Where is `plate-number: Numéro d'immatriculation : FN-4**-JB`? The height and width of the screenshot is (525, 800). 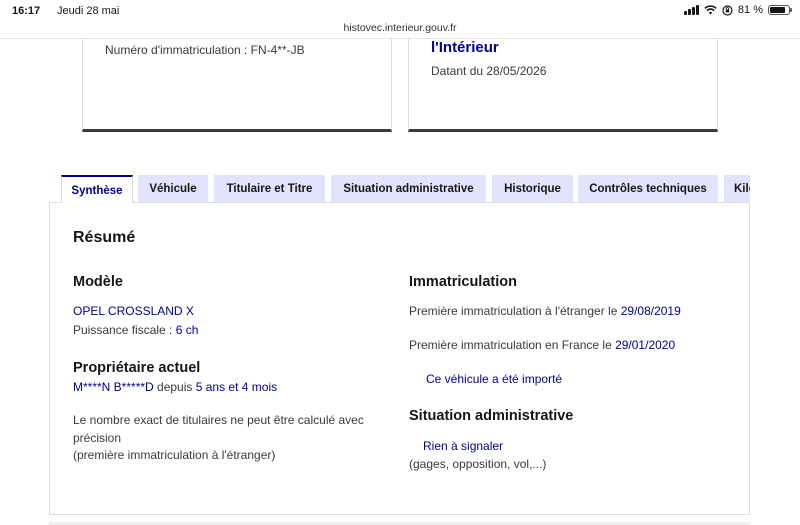 plate-number: Numéro d'immatriculation : FN-4**-JB is located at coordinates (205, 50).